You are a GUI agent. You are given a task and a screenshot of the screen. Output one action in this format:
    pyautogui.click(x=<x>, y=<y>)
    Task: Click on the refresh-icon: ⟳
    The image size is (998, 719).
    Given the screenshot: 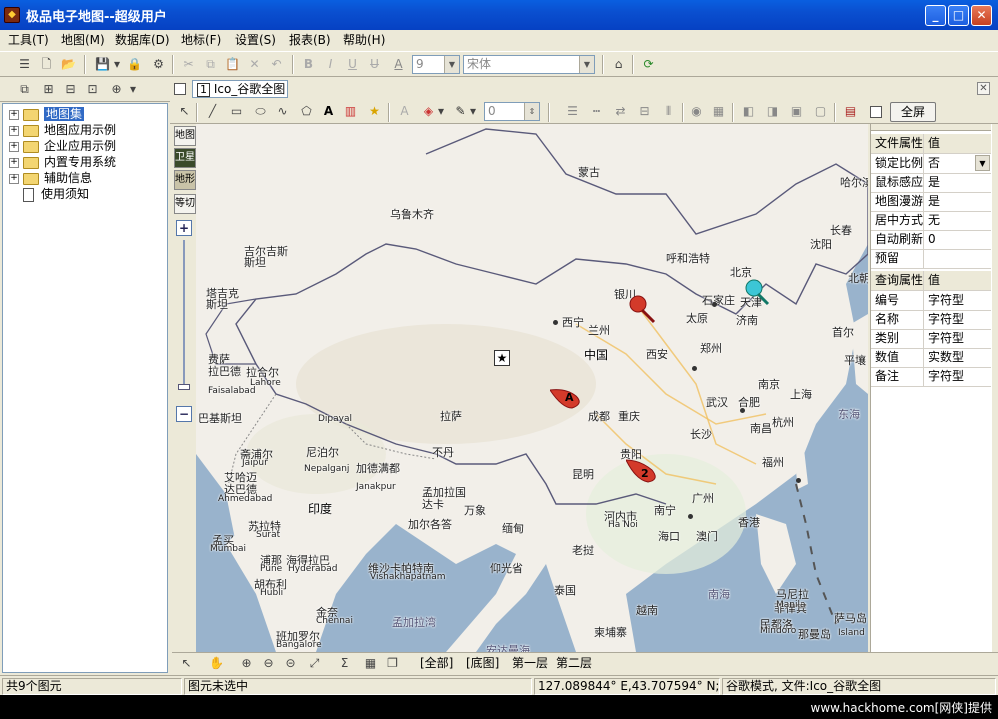 What is the action you would take?
    pyautogui.click(x=648, y=64)
    